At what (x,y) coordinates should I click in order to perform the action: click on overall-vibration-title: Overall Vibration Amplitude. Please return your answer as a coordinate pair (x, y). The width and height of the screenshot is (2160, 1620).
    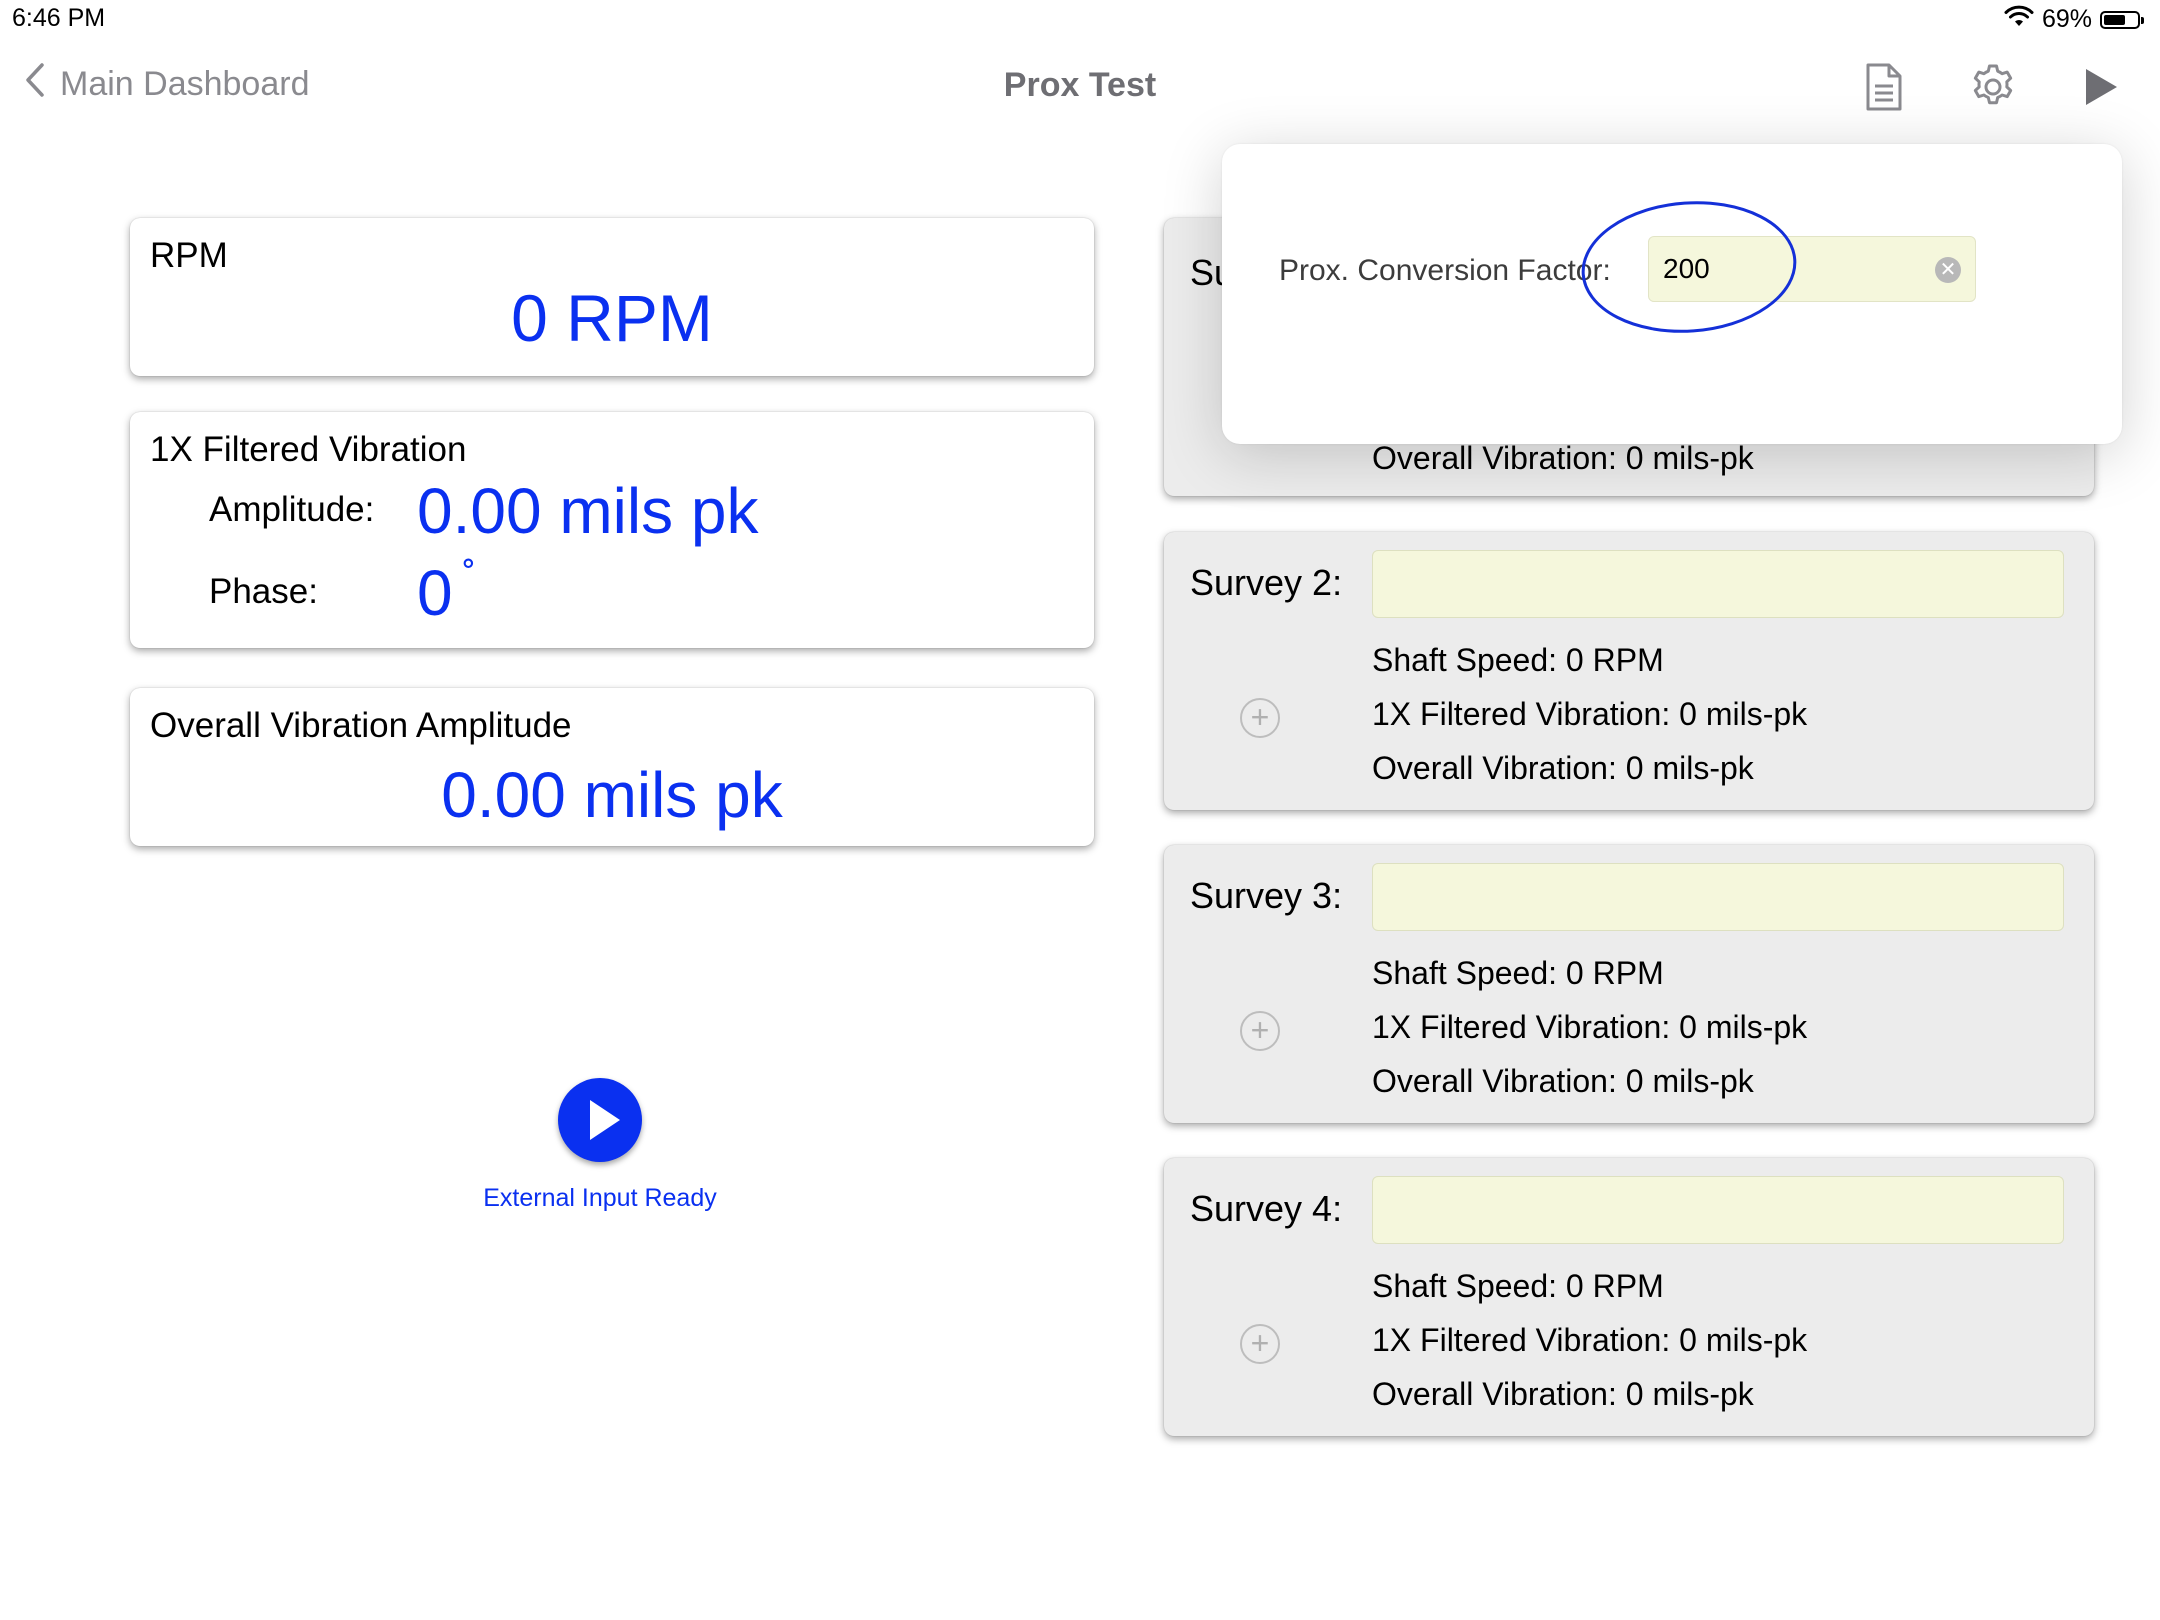
    Looking at the image, I should click on (361, 725).